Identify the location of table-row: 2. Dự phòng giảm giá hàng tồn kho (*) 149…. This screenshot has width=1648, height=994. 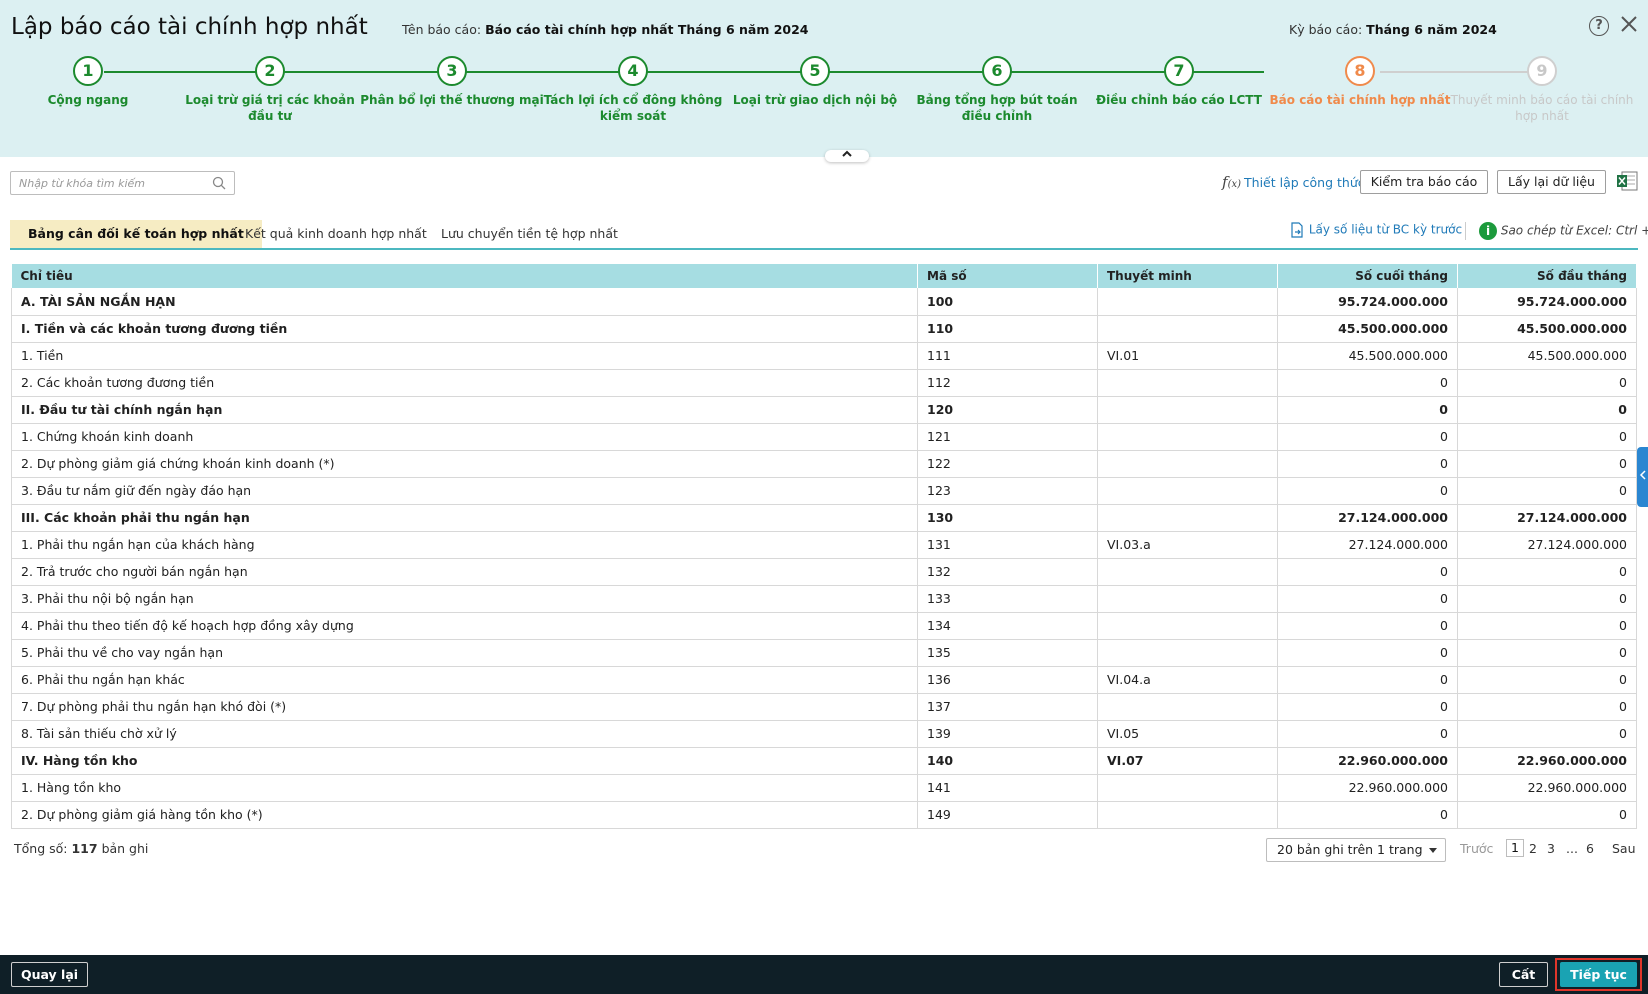
(824, 815).